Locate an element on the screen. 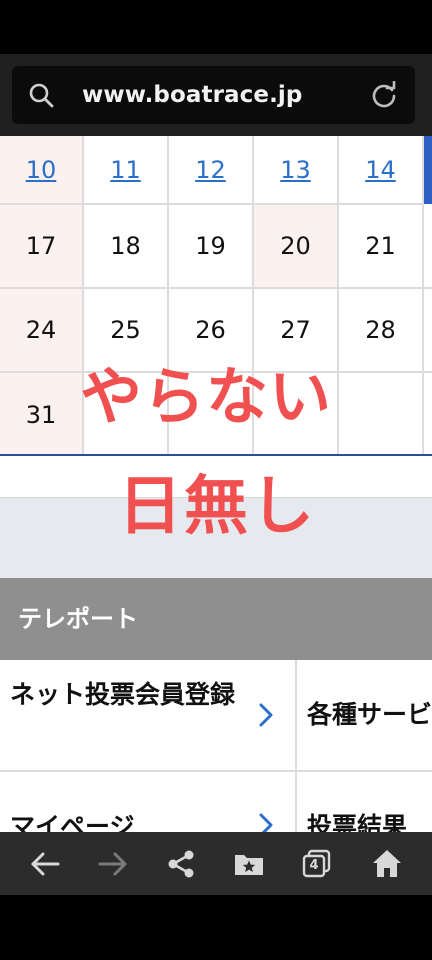 The width and height of the screenshot is (432, 960). menu-item-label: 各種サービ is located at coordinates (369, 714).